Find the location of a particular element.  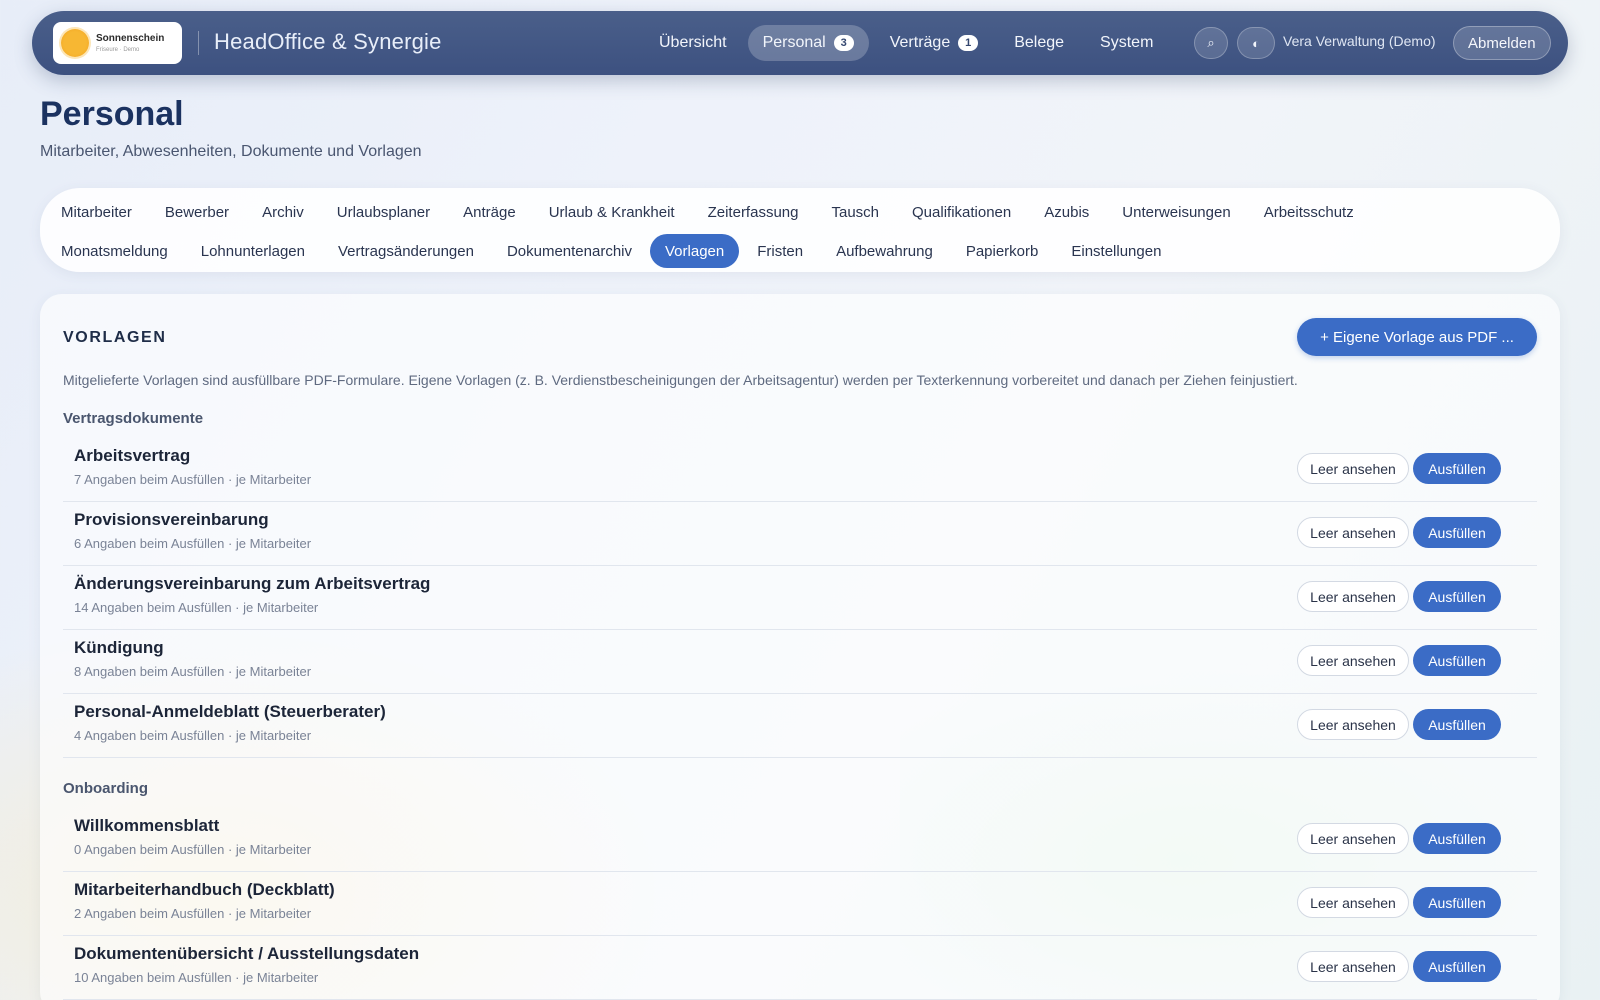

template-title: Arbeitsvertrag is located at coordinates (132, 455).